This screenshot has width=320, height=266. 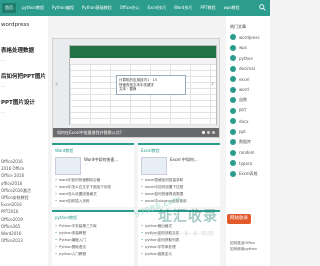 What do you see at coordinates (24, 190) in the screenshot?
I see `list-item: Office2016激活` at bounding box center [24, 190].